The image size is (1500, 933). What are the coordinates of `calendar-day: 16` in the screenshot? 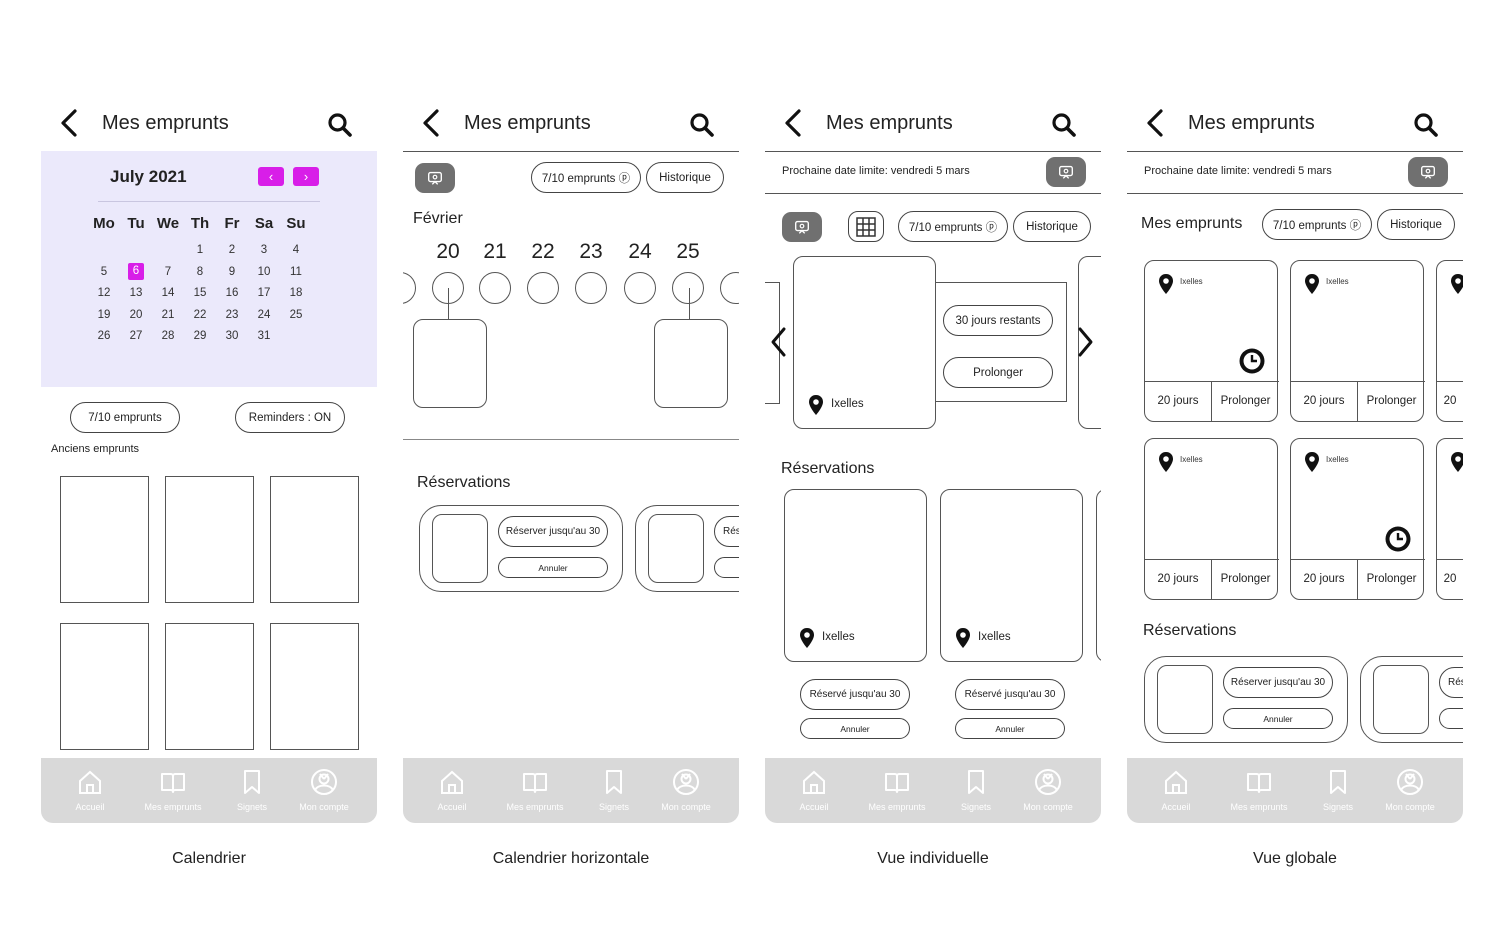 It's located at (232, 293).